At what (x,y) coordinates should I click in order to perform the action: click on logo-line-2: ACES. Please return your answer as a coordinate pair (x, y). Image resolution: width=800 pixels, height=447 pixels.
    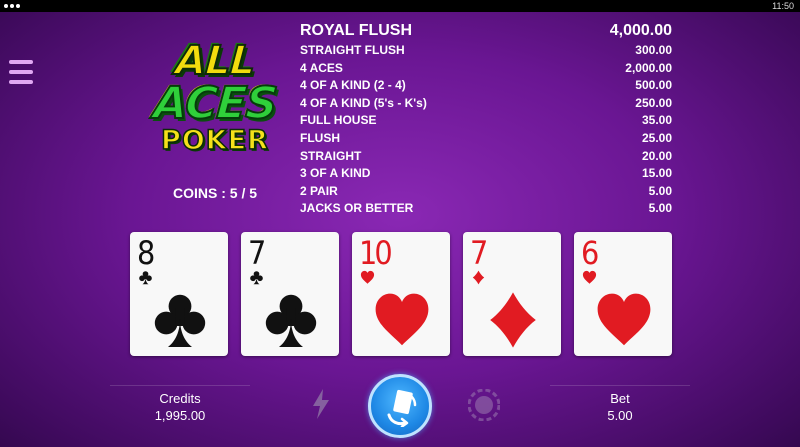
    Looking at the image, I should click on (215, 103).